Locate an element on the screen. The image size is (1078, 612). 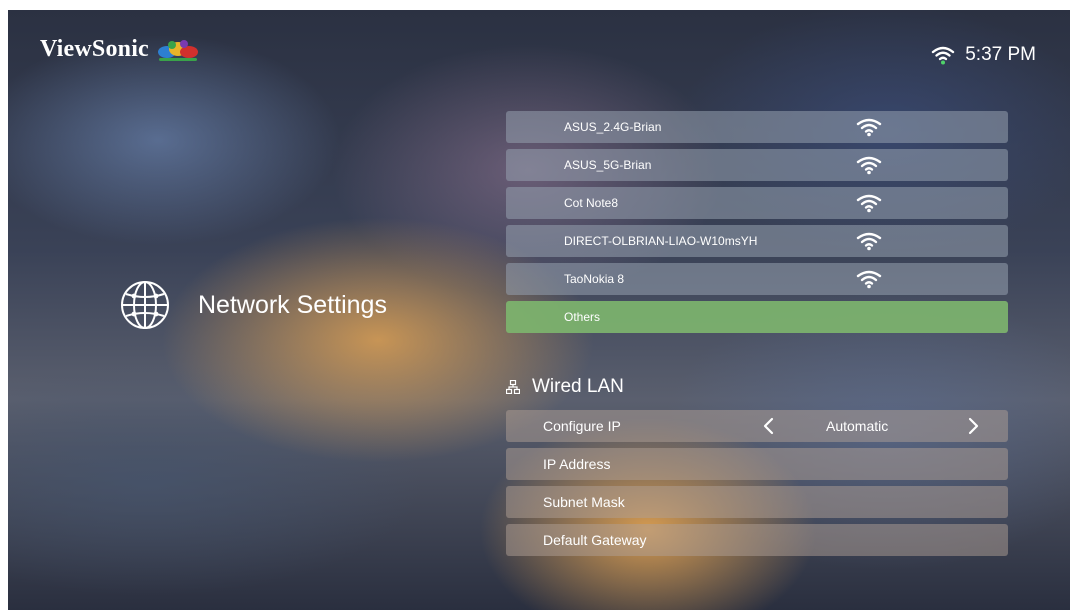
wifi-network-row: TaoNokia 8 is located at coordinates (757, 279).